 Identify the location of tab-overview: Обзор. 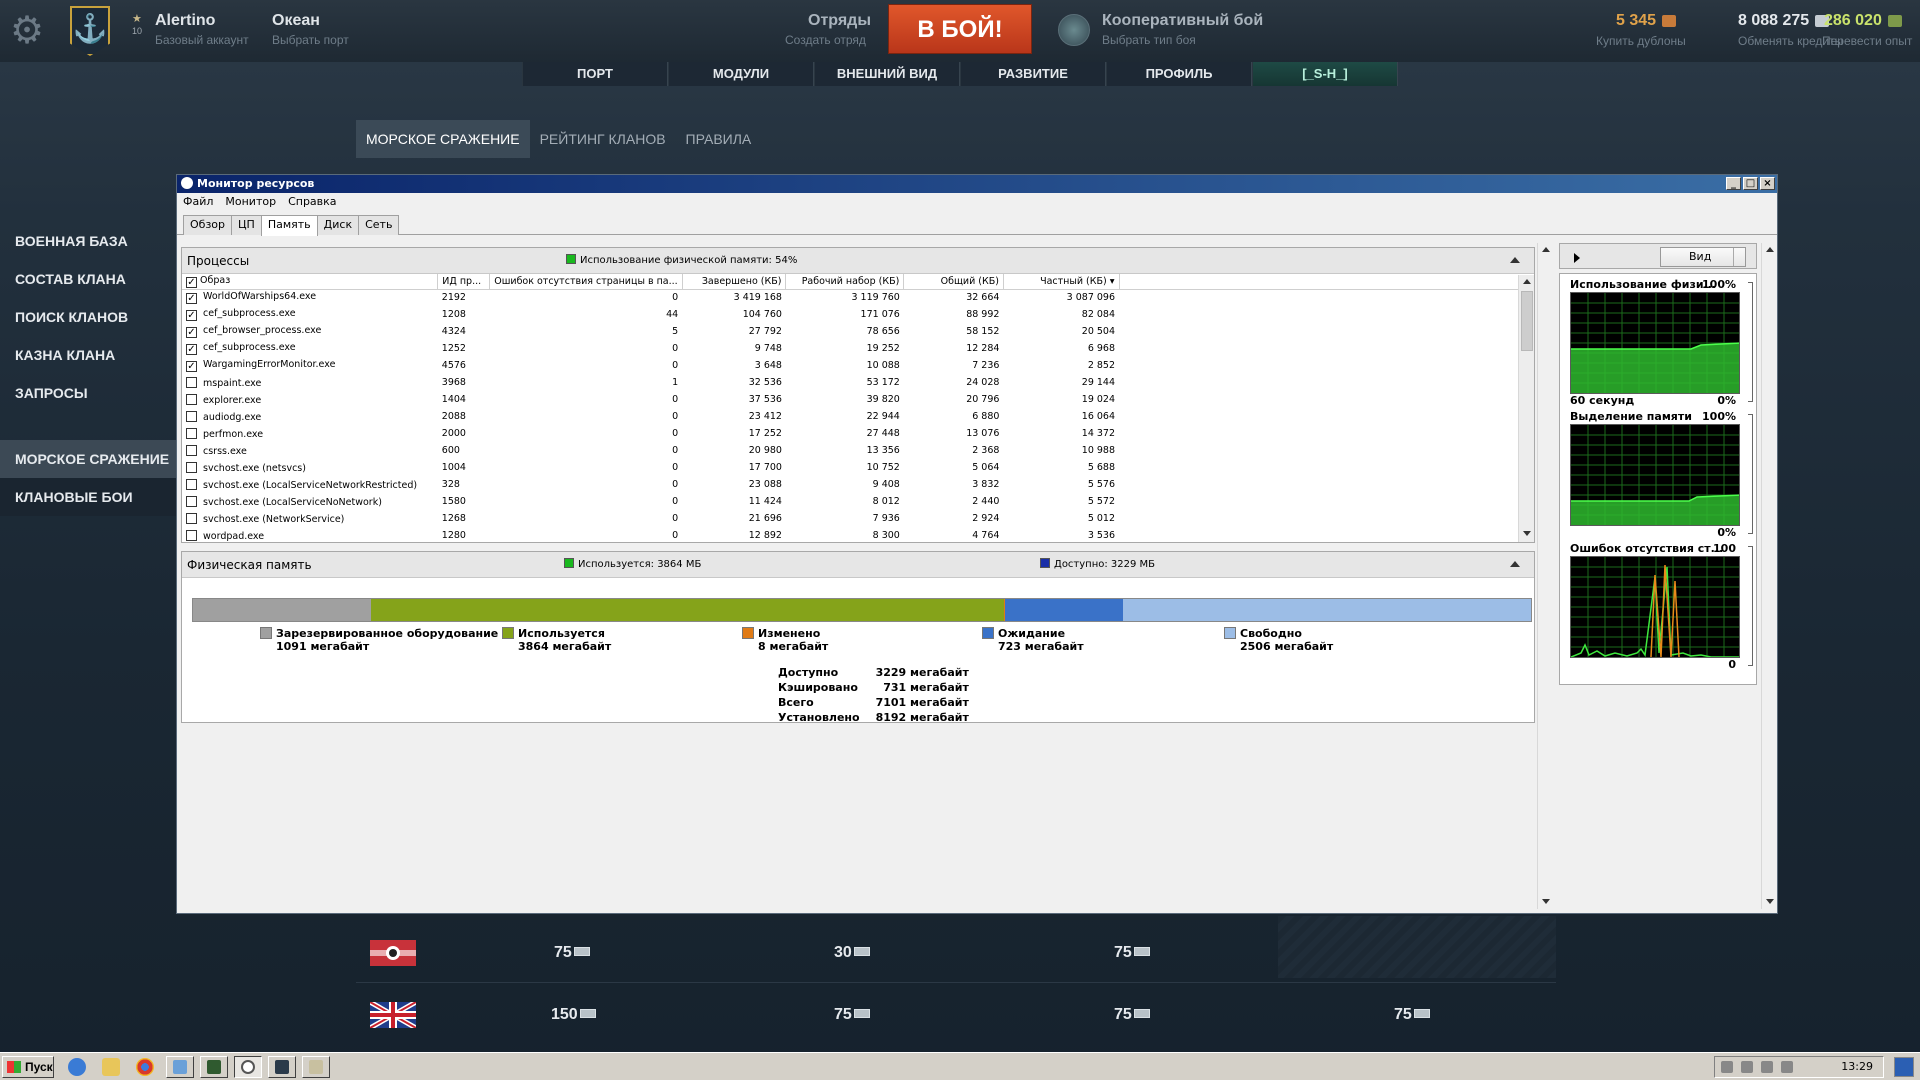
(208, 225).